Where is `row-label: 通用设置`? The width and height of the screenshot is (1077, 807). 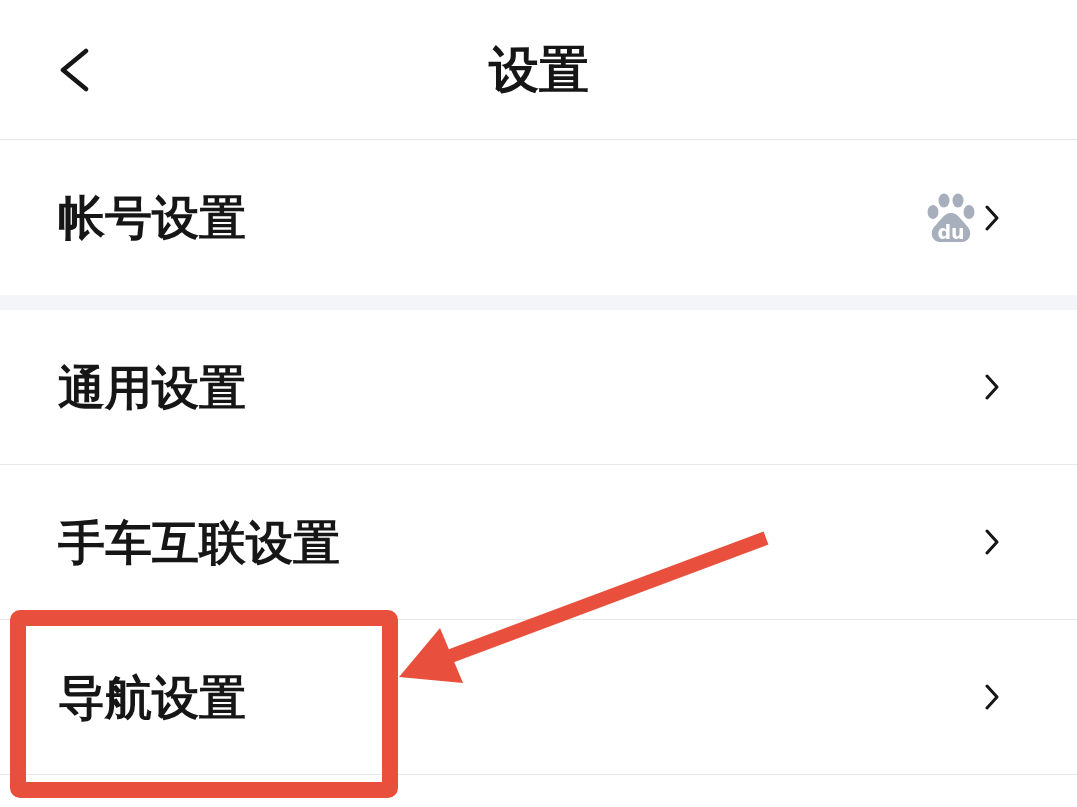 row-label: 通用设置 is located at coordinates (152, 387).